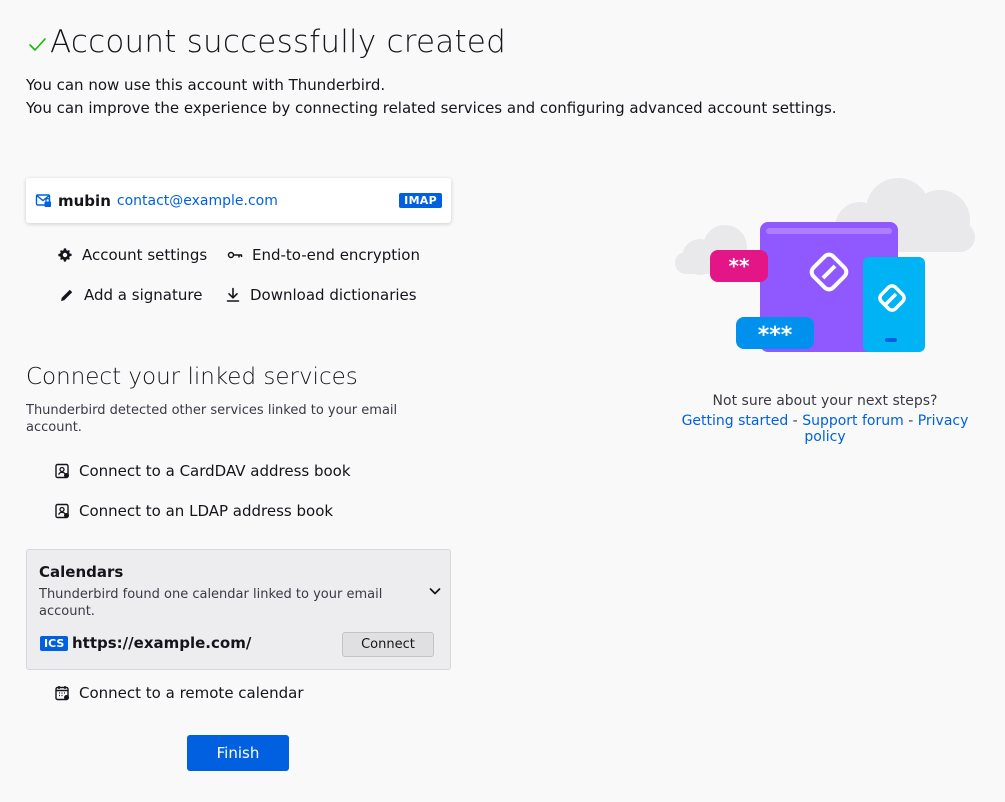 This screenshot has height=802, width=1005. Describe the element at coordinates (37, 44) in the screenshot. I see `checkmark-icon` at that location.